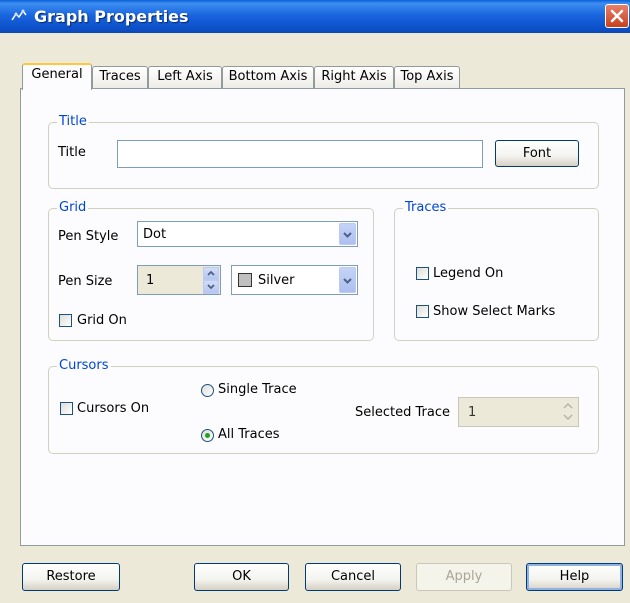 The height and width of the screenshot is (603, 630). I want to click on cursors-on-label: Cursors On, so click(113, 408).